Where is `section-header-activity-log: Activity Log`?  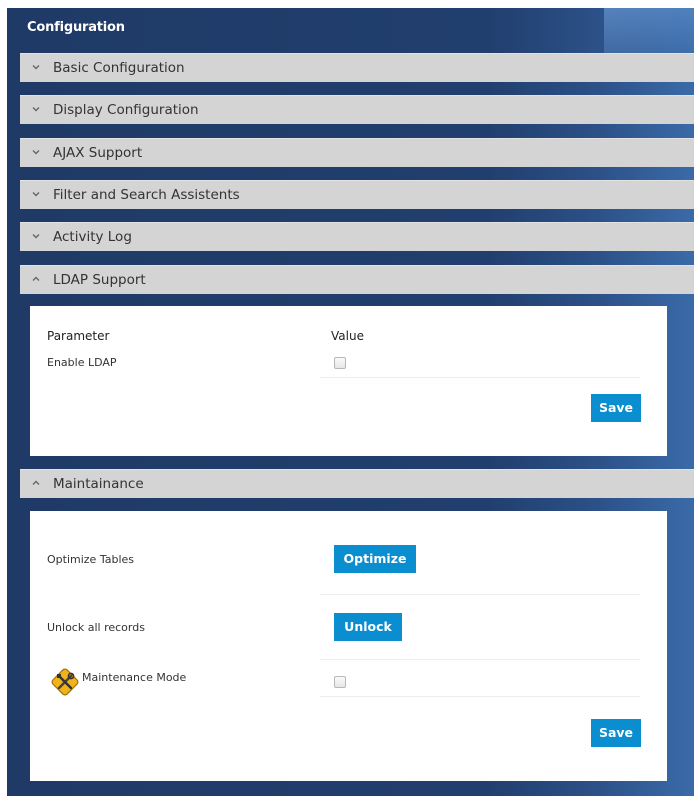 section-header-activity-log: Activity Log is located at coordinates (357, 236).